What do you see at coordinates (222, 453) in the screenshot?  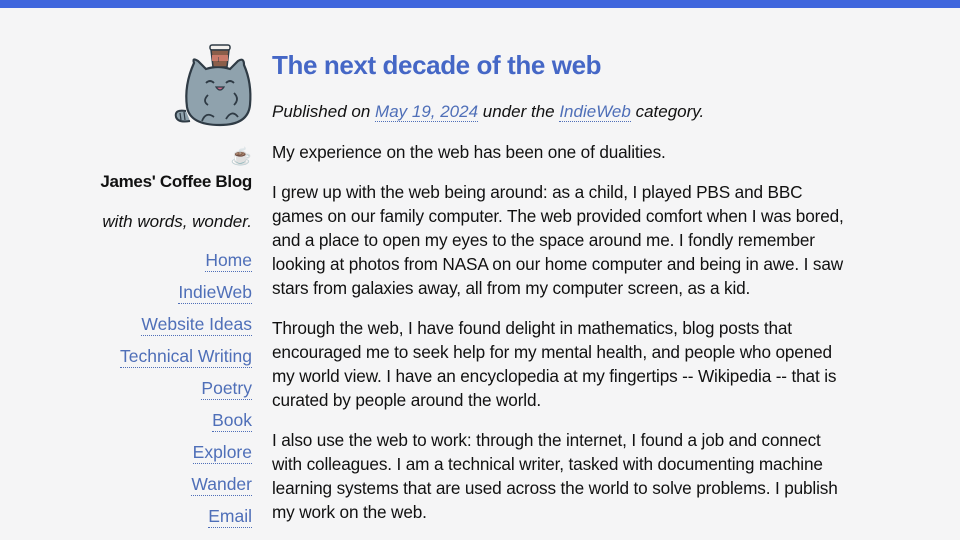 I see `nav-link-label: Explore` at bounding box center [222, 453].